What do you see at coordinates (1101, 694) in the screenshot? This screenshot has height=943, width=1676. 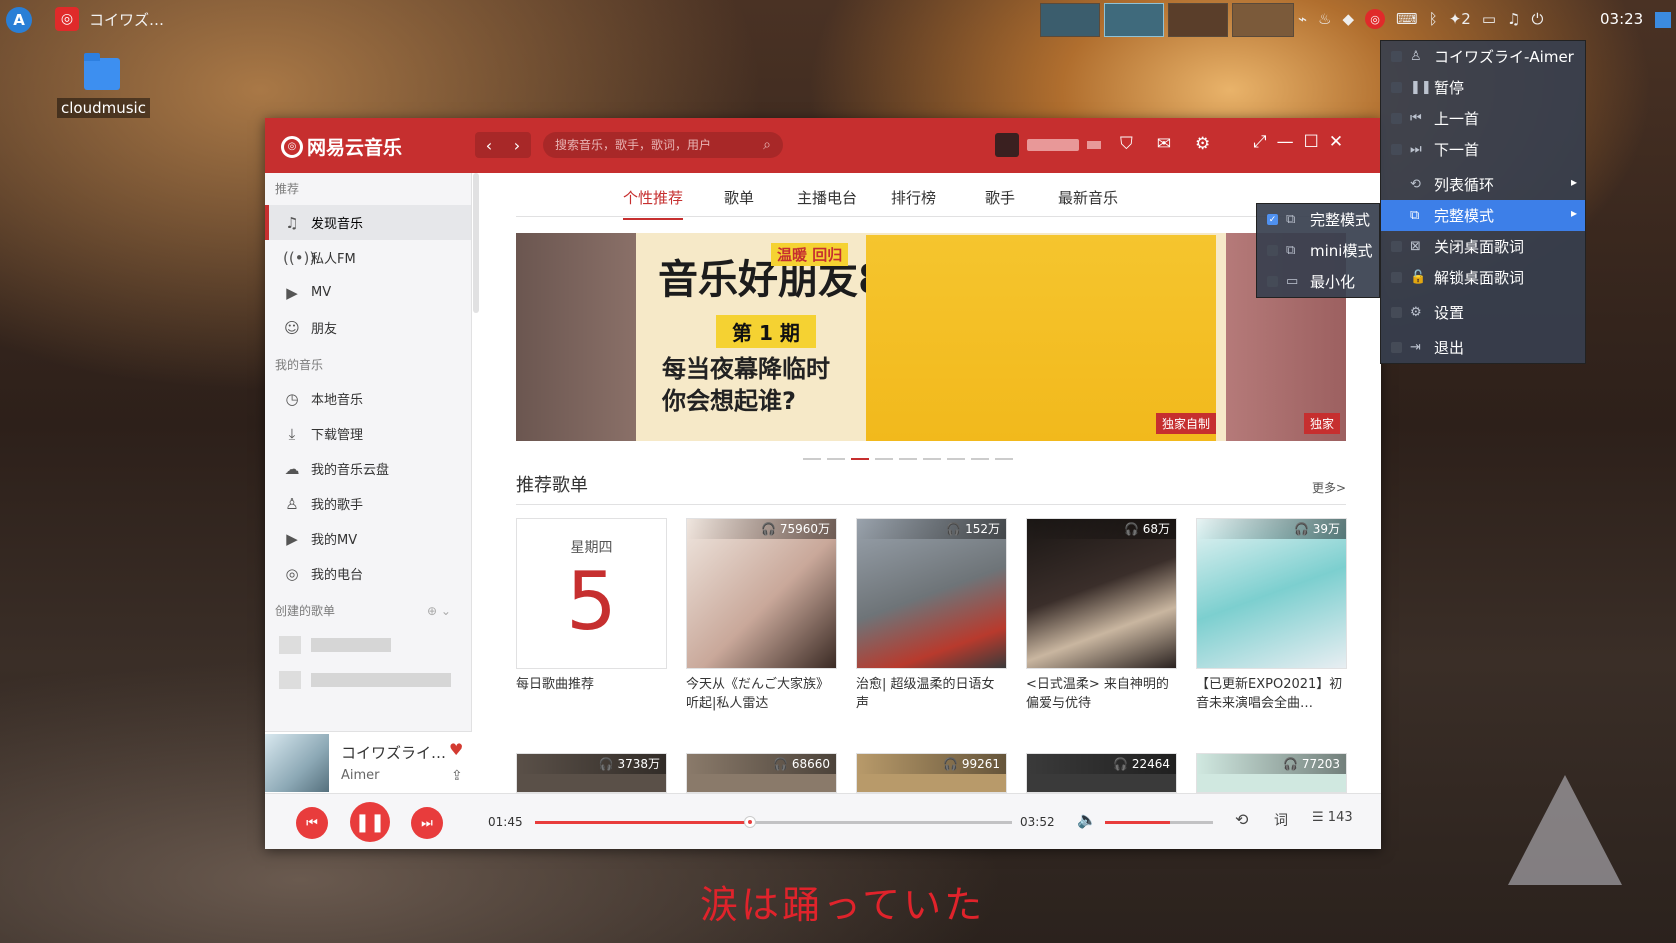 I see `playlist-caption: <日式温柔> 来自神明的偏爱与优待` at bounding box center [1101, 694].